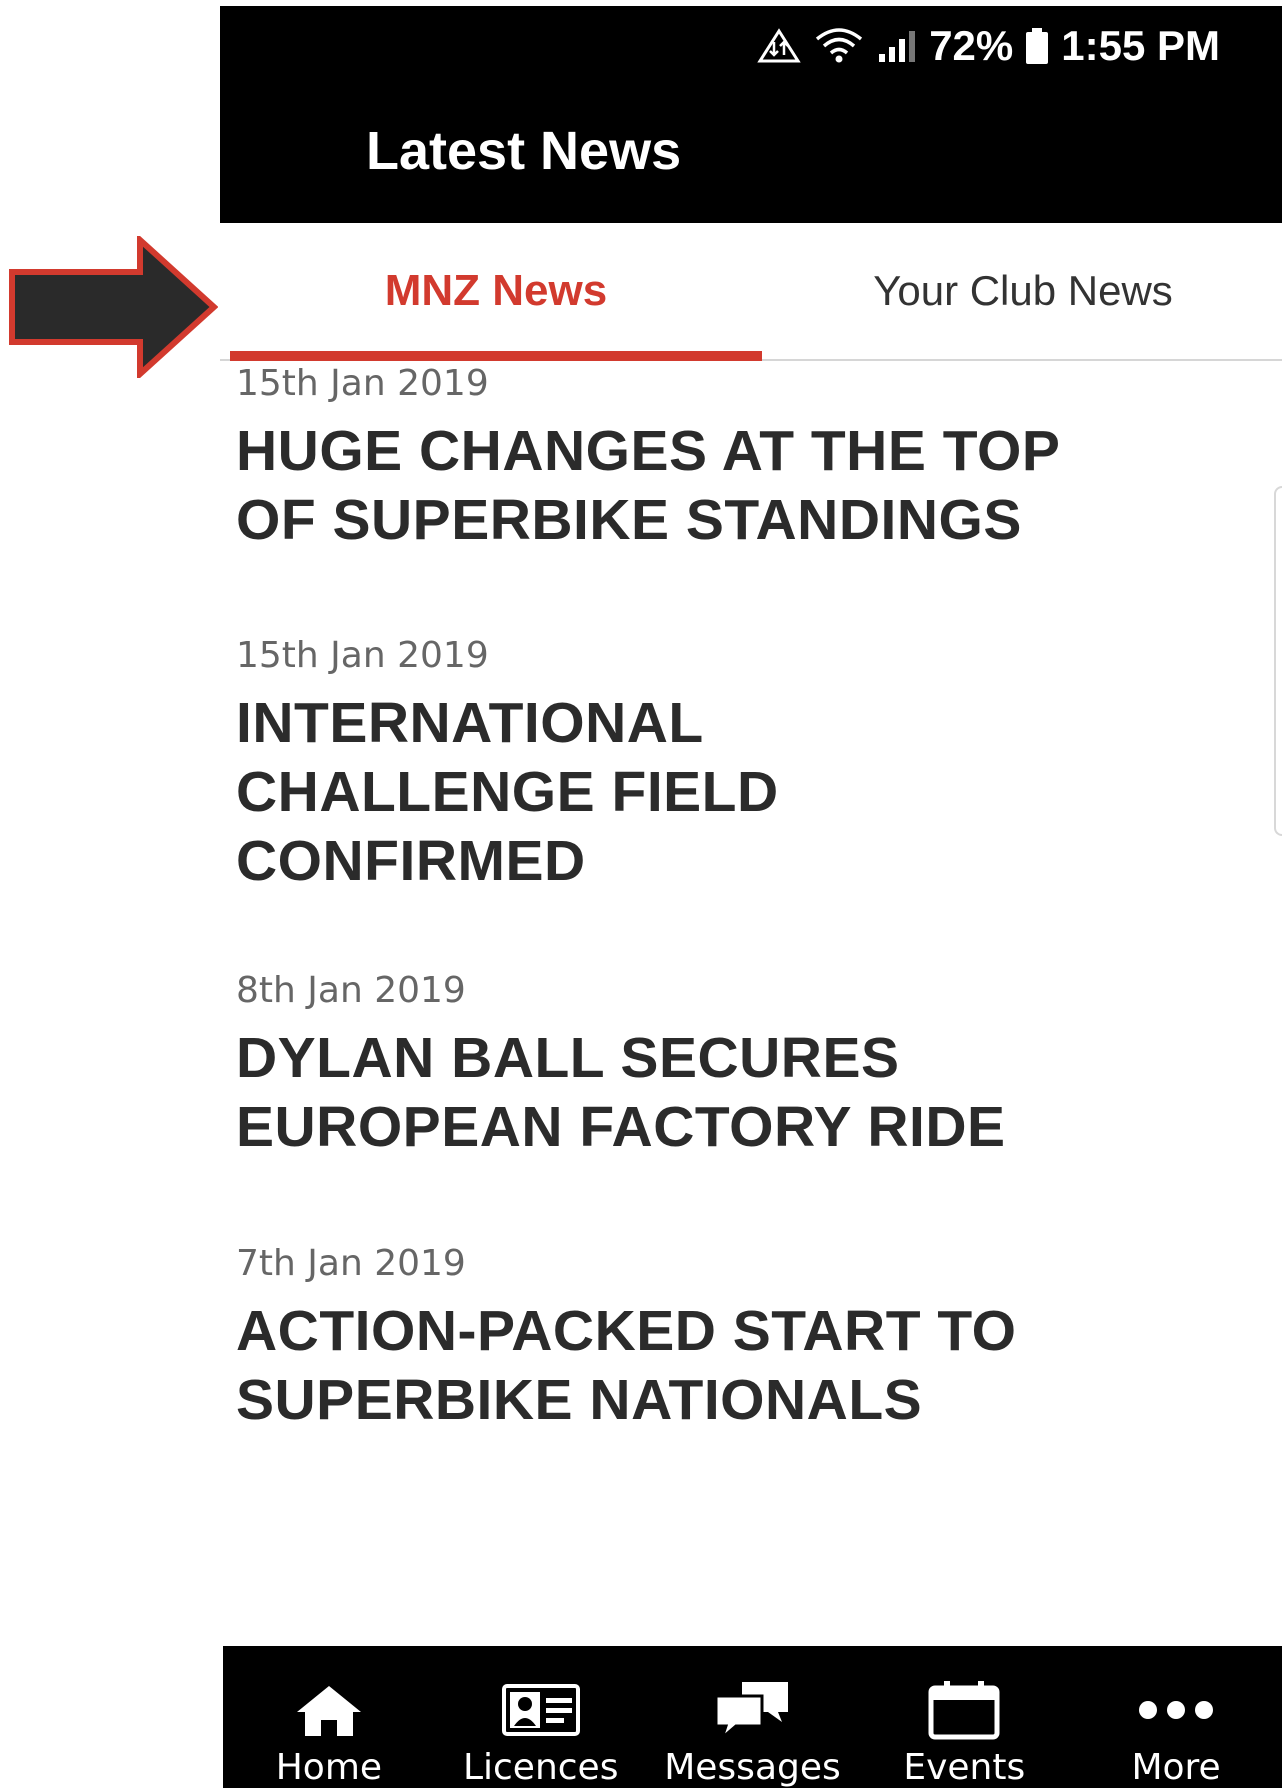 This screenshot has width=1282, height=1788. I want to click on nav-licences: Licences, so click(541, 1717).